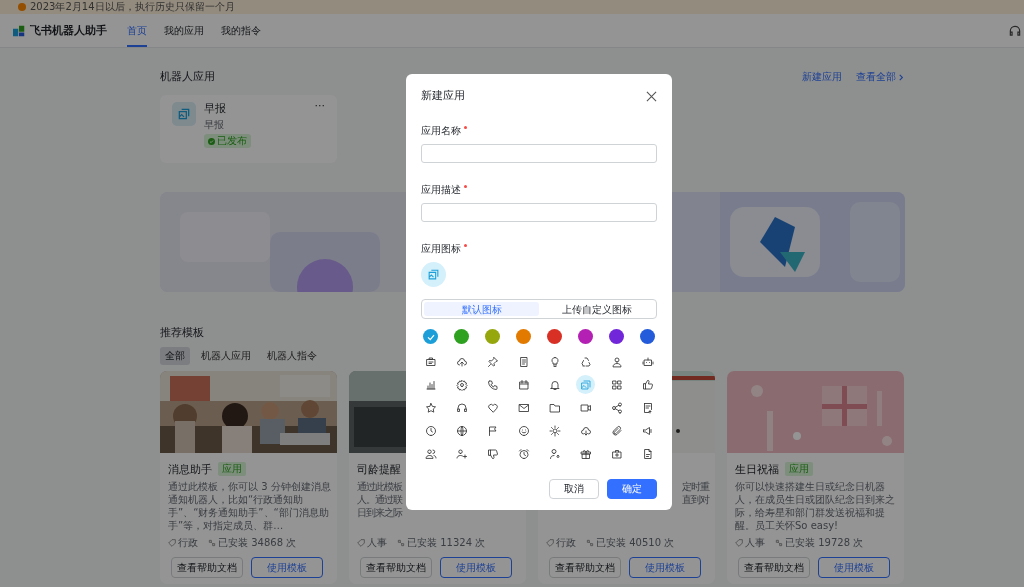  What do you see at coordinates (824, 543) in the screenshot?
I see `install-count: 已安装 19728 次` at bounding box center [824, 543].